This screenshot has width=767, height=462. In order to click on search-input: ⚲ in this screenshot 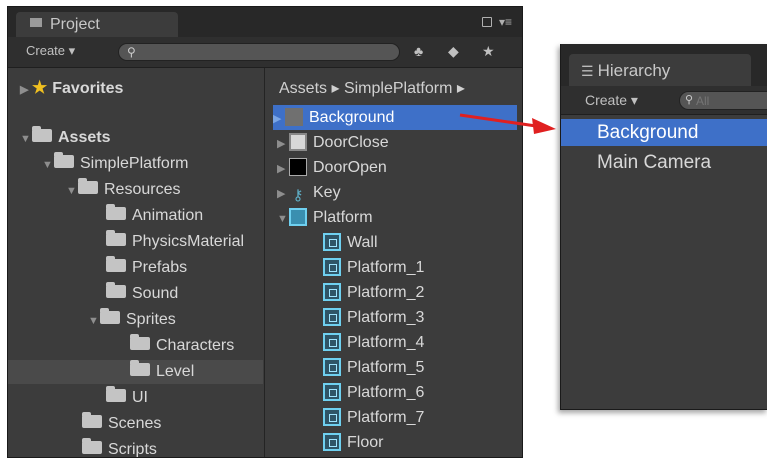, I will do `click(259, 52)`.